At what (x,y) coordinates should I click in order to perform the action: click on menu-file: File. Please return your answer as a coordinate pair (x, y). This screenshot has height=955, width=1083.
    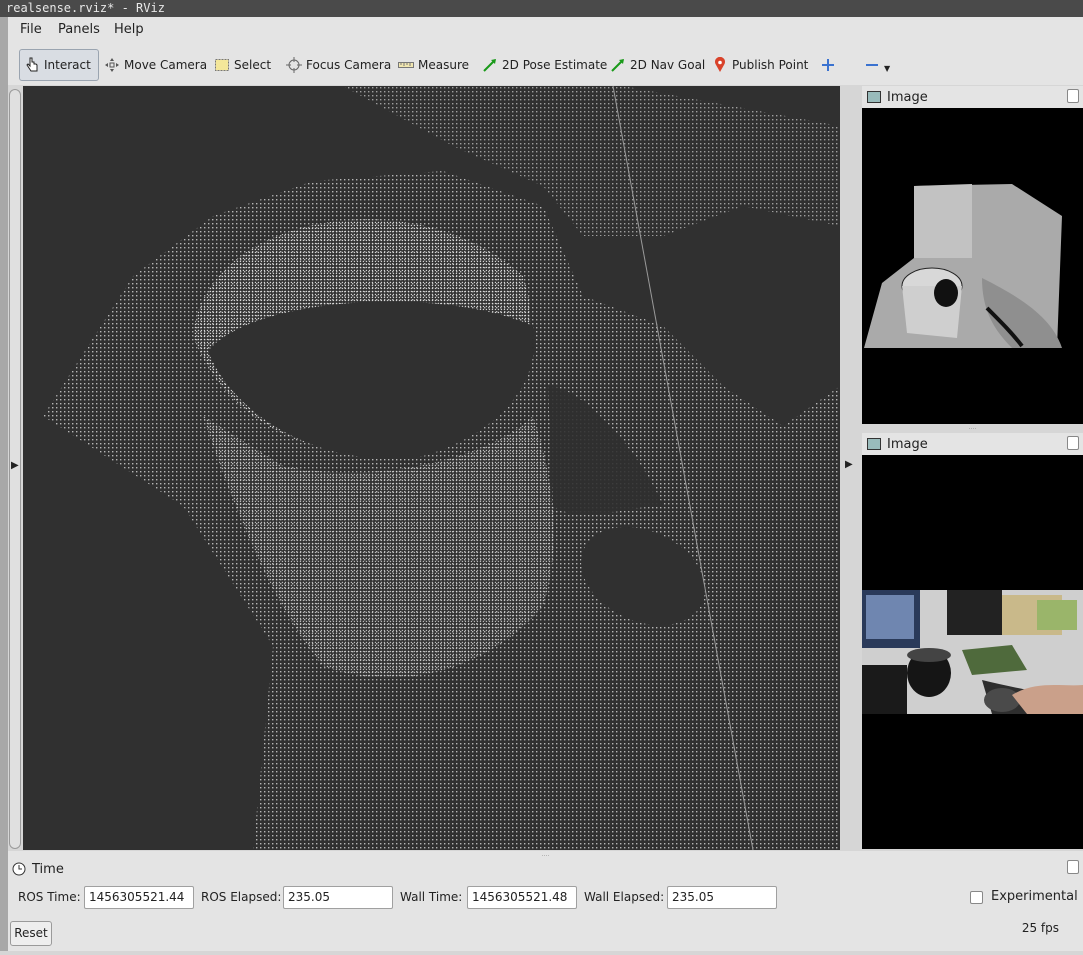
    Looking at the image, I should click on (31, 29).